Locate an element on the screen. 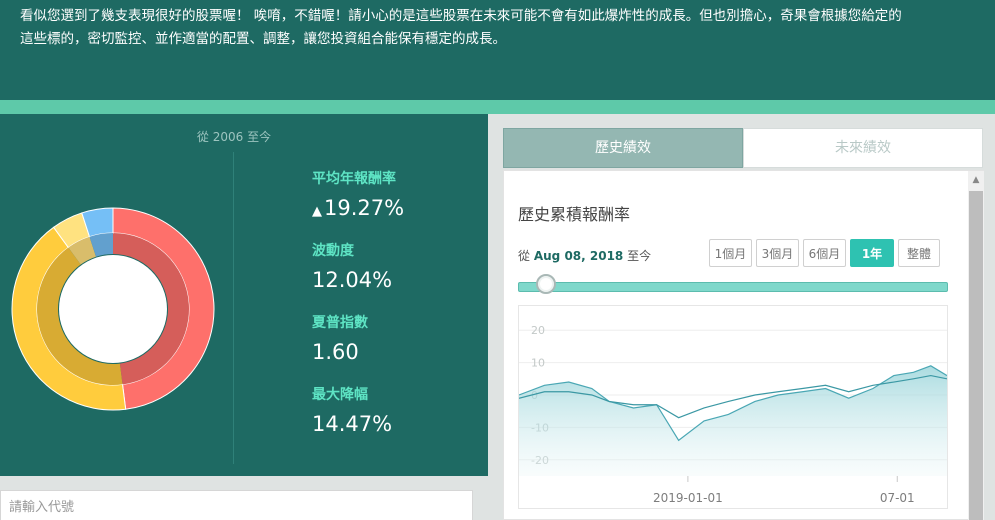 Image resolution: width=995 pixels, height=520 pixels. card-scrollbar: ▲ is located at coordinates (976, 345).